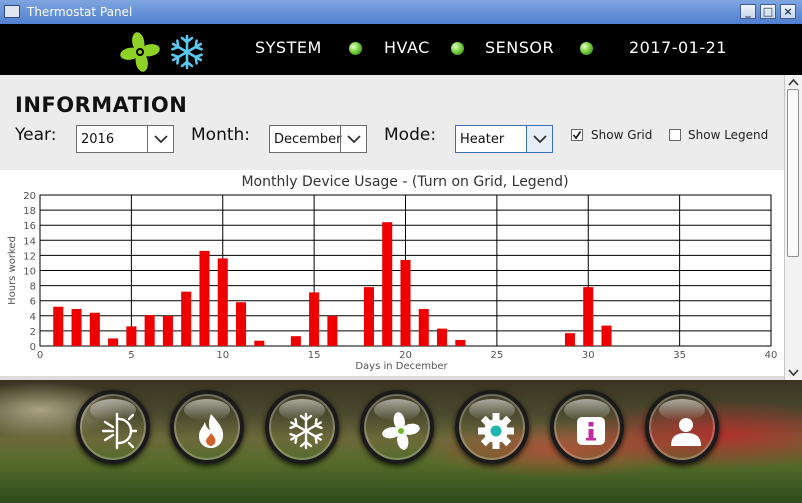 Image resolution: width=802 pixels, height=503 pixels. Describe the element at coordinates (131, 355) in the screenshot. I see `x-tick-label: 5` at that location.